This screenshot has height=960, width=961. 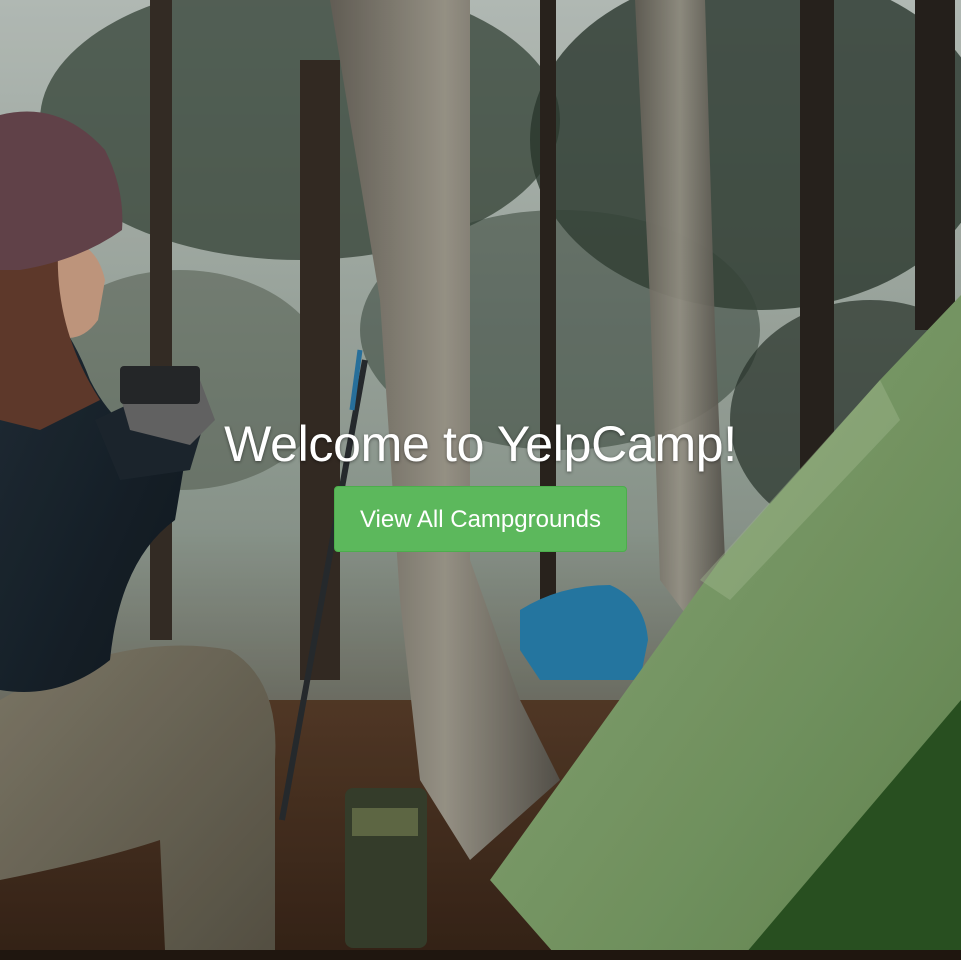 I want to click on view-all-campgrounds-button: View All Campgrounds, so click(x=480, y=519).